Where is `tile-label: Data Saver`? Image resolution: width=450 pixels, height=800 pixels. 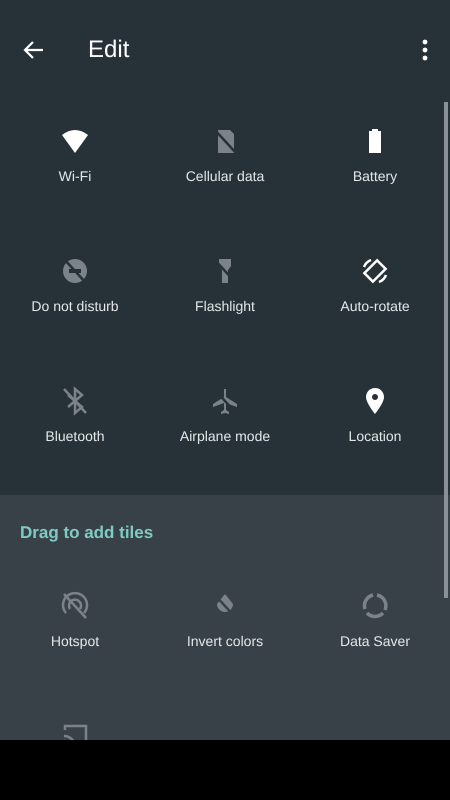 tile-label: Data Saver is located at coordinates (375, 641).